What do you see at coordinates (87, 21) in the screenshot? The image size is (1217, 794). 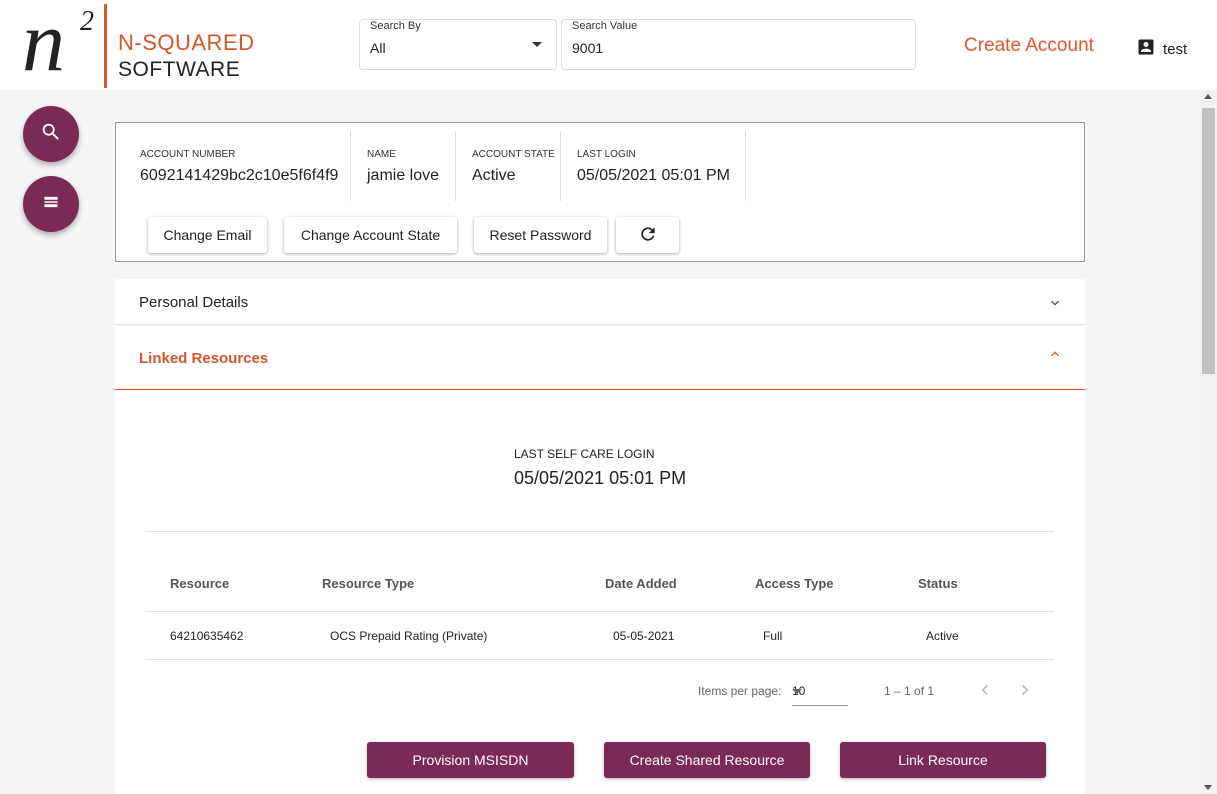 I see `logo-superscript: 2` at bounding box center [87, 21].